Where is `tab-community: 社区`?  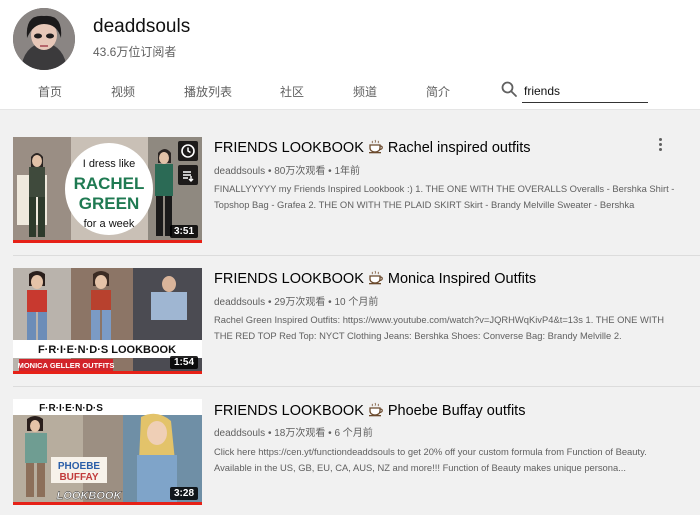
tab-community: 社区 is located at coordinates (292, 91).